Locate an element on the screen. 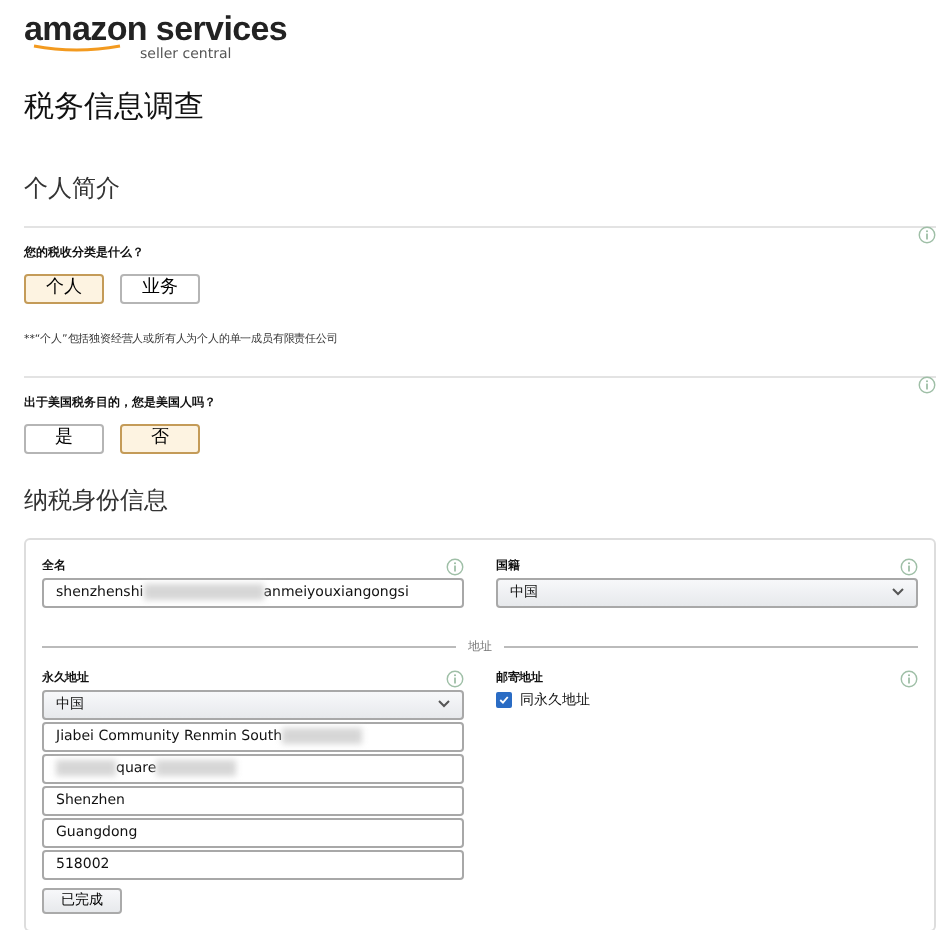 This screenshot has width=948, height=930. option-button: 业务 is located at coordinates (160, 288).